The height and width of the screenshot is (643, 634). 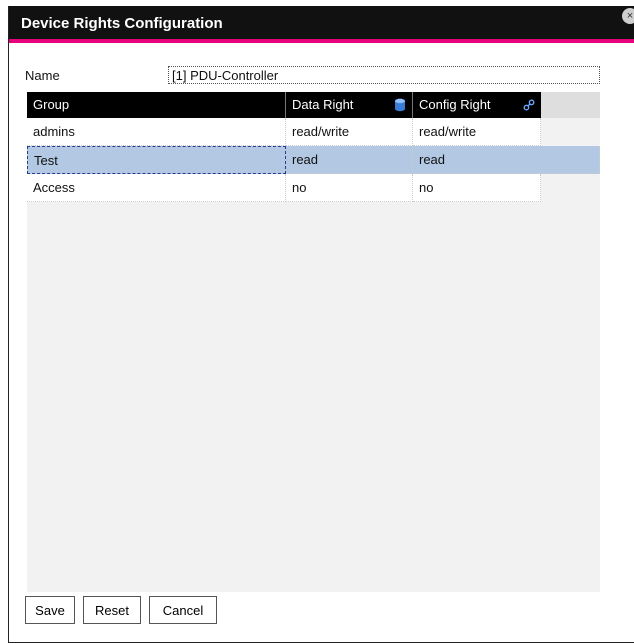 What do you see at coordinates (349, 132) in the screenshot?
I see `data-right-cell: read/write` at bounding box center [349, 132].